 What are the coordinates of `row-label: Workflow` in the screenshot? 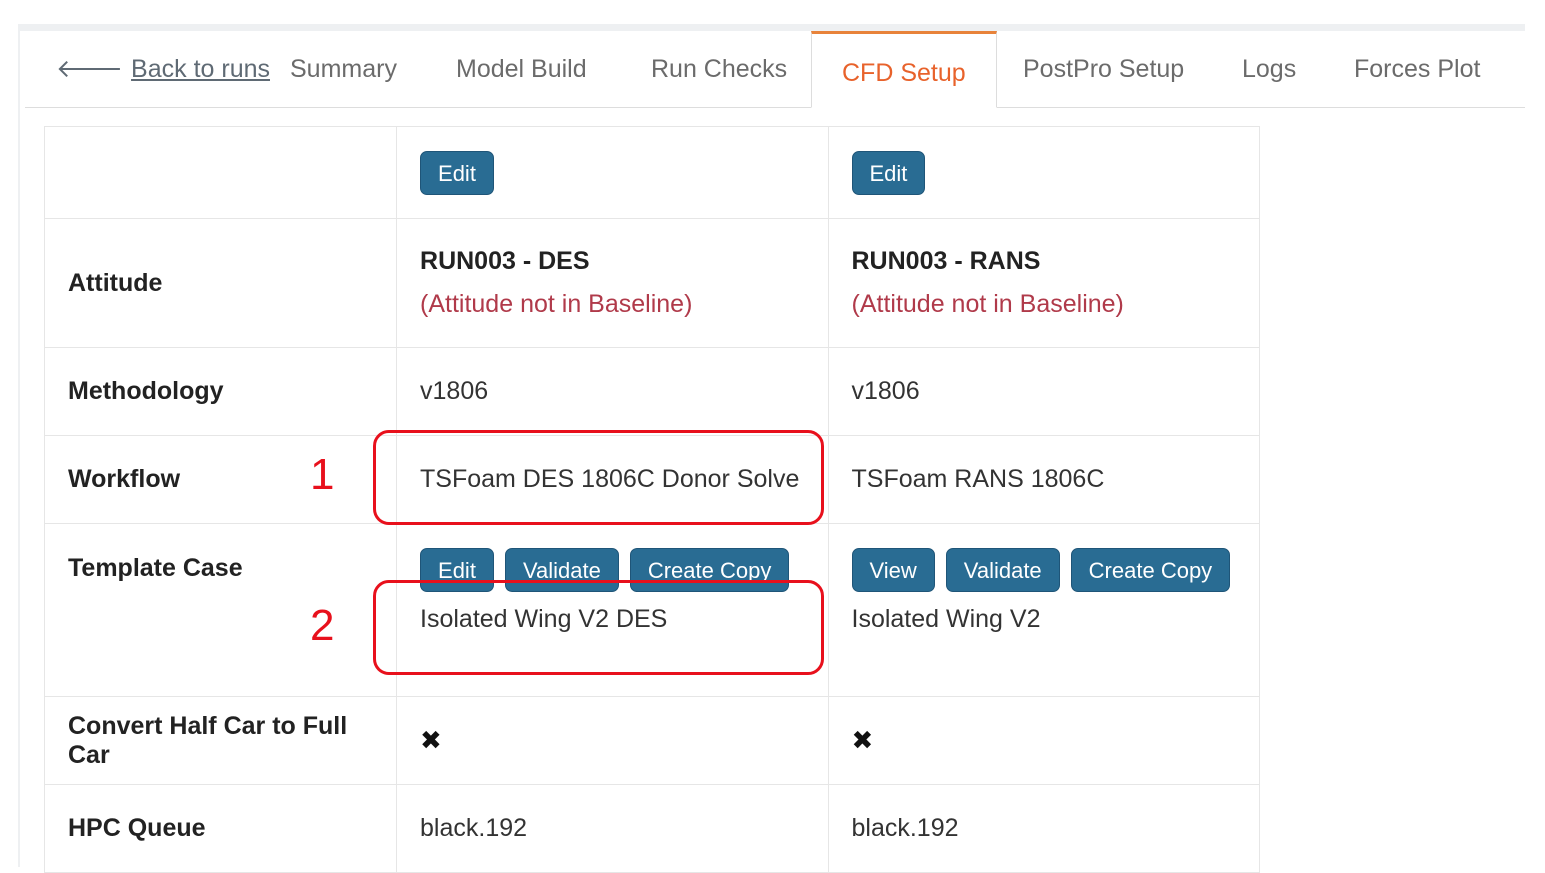 It's located at (220, 479).